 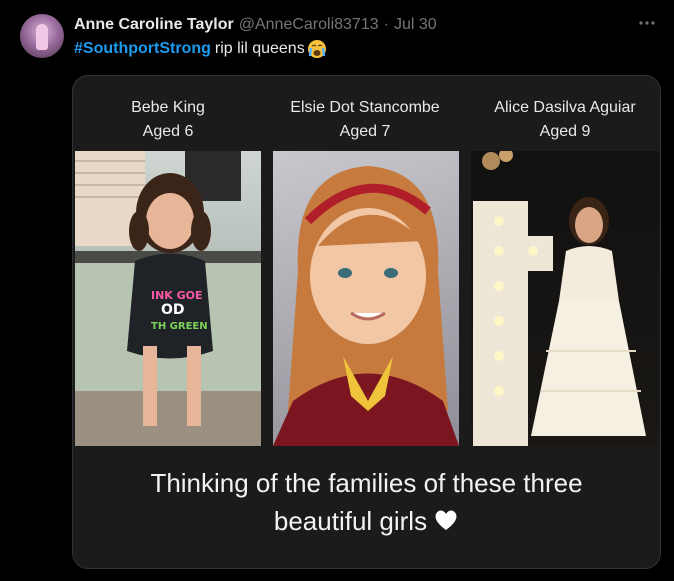 I want to click on shirt-text-1: INK GOE, so click(x=177, y=295).